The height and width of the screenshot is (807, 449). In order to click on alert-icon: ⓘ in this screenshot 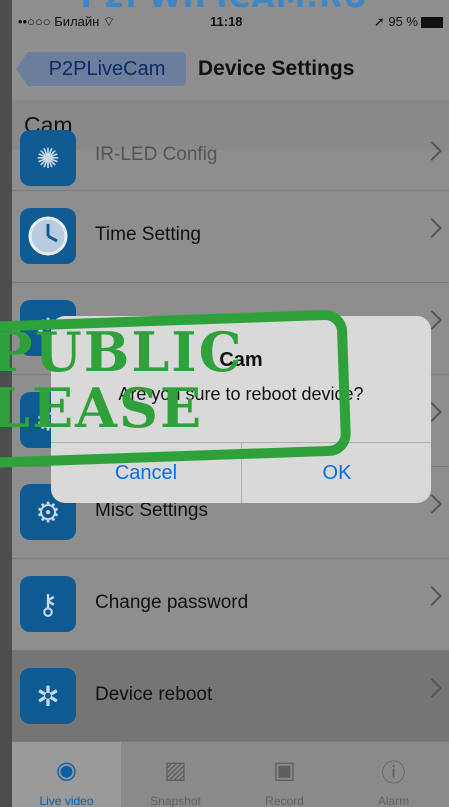, I will do `click(393, 773)`.